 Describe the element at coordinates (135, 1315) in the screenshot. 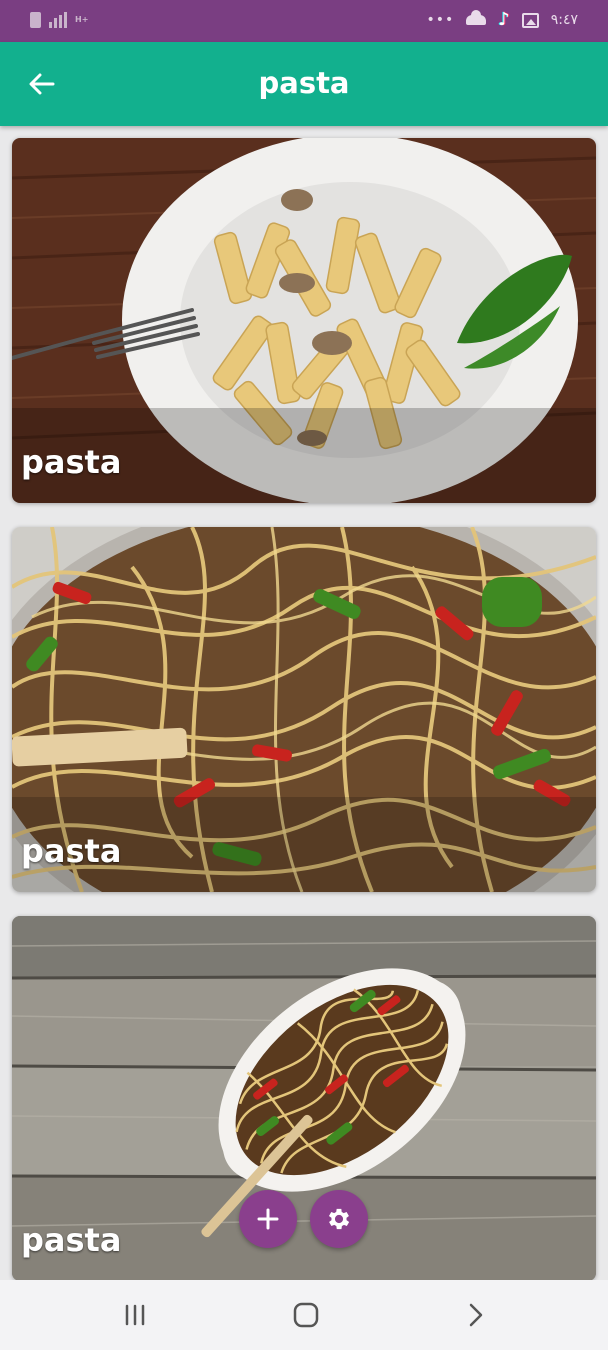

I see `recent-apps-icon` at that location.